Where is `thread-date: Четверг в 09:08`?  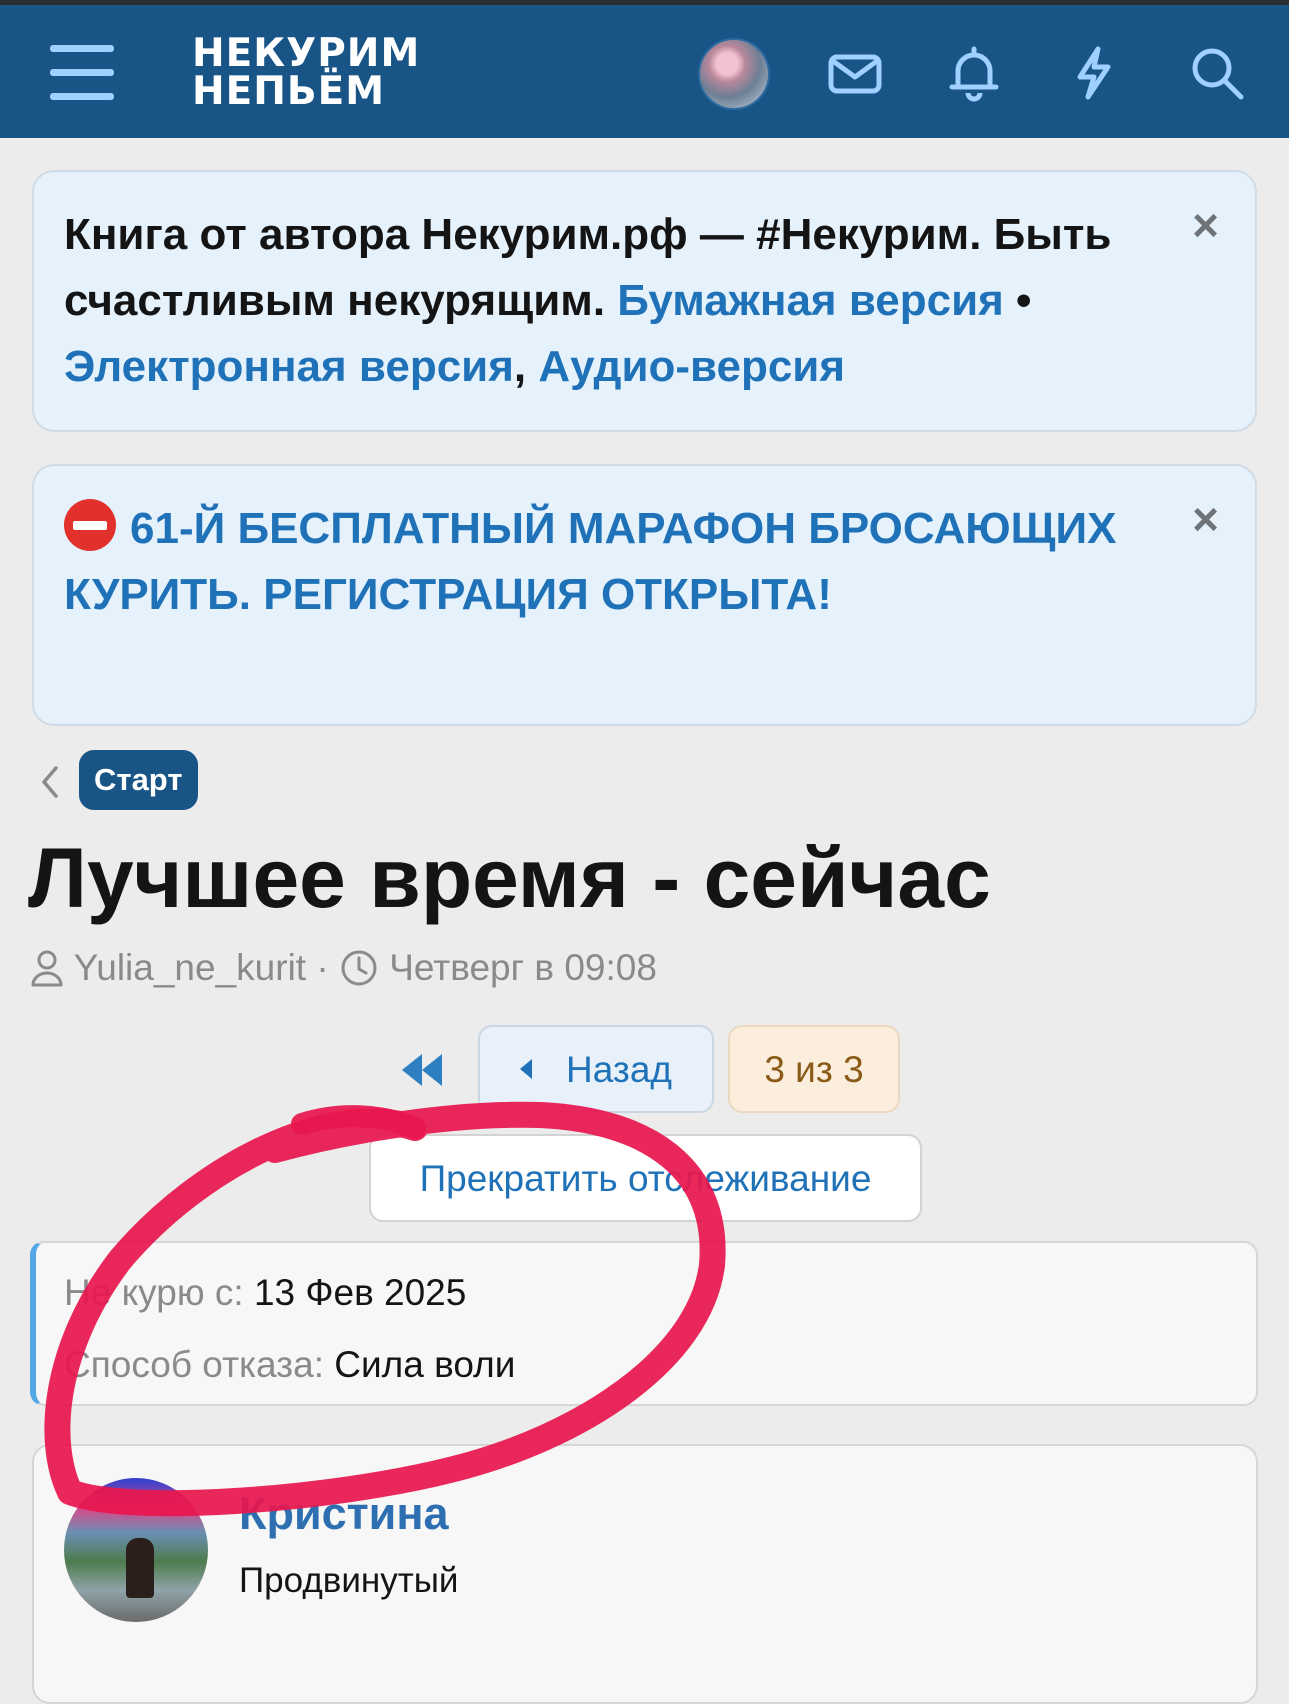
thread-date: Четверг в 09:08 is located at coordinates (523, 967).